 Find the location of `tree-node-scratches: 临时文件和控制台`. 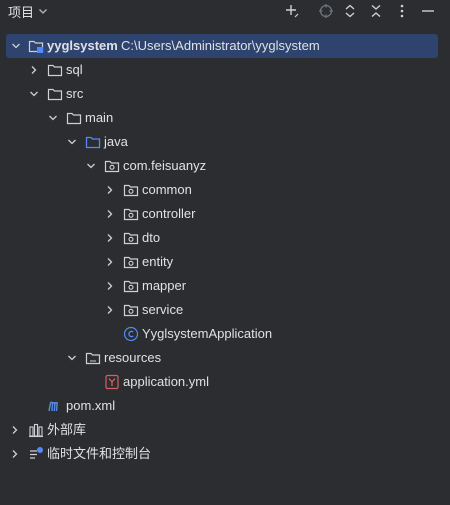

tree-node-scratches: 临时文件和控制台 is located at coordinates (225, 454).